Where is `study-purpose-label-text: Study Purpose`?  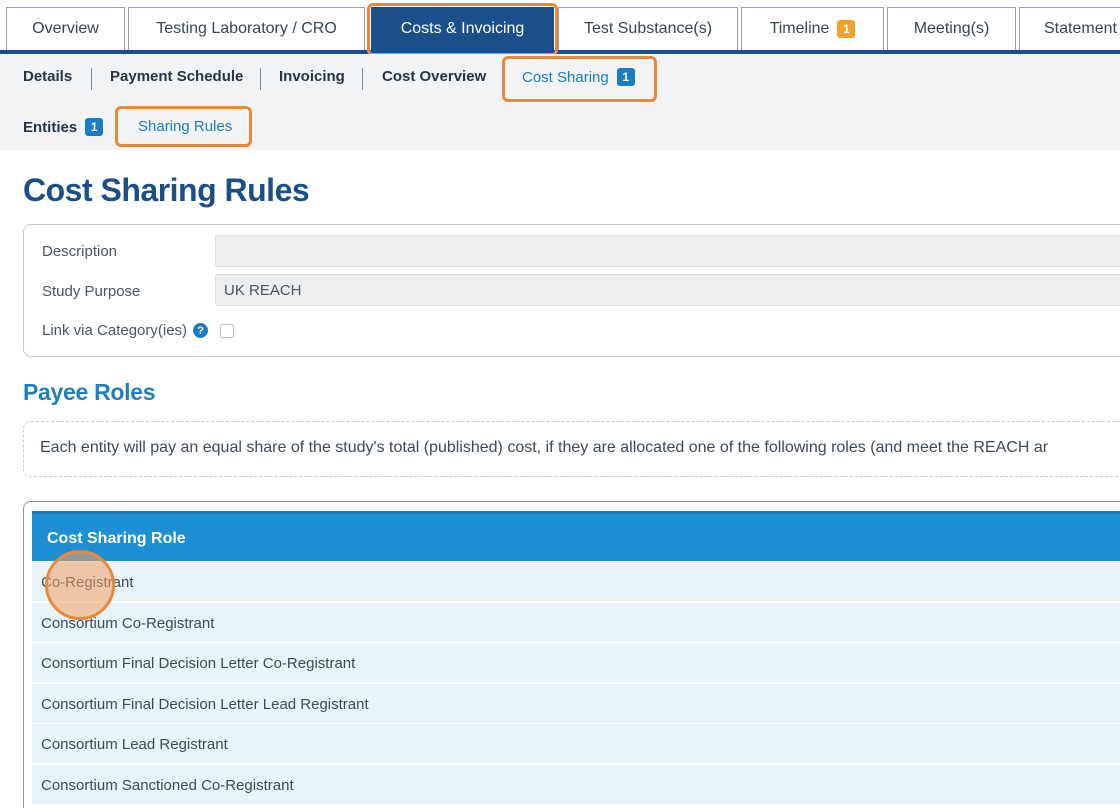
study-purpose-label-text: Study Purpose is located at coordinates (91, 291).